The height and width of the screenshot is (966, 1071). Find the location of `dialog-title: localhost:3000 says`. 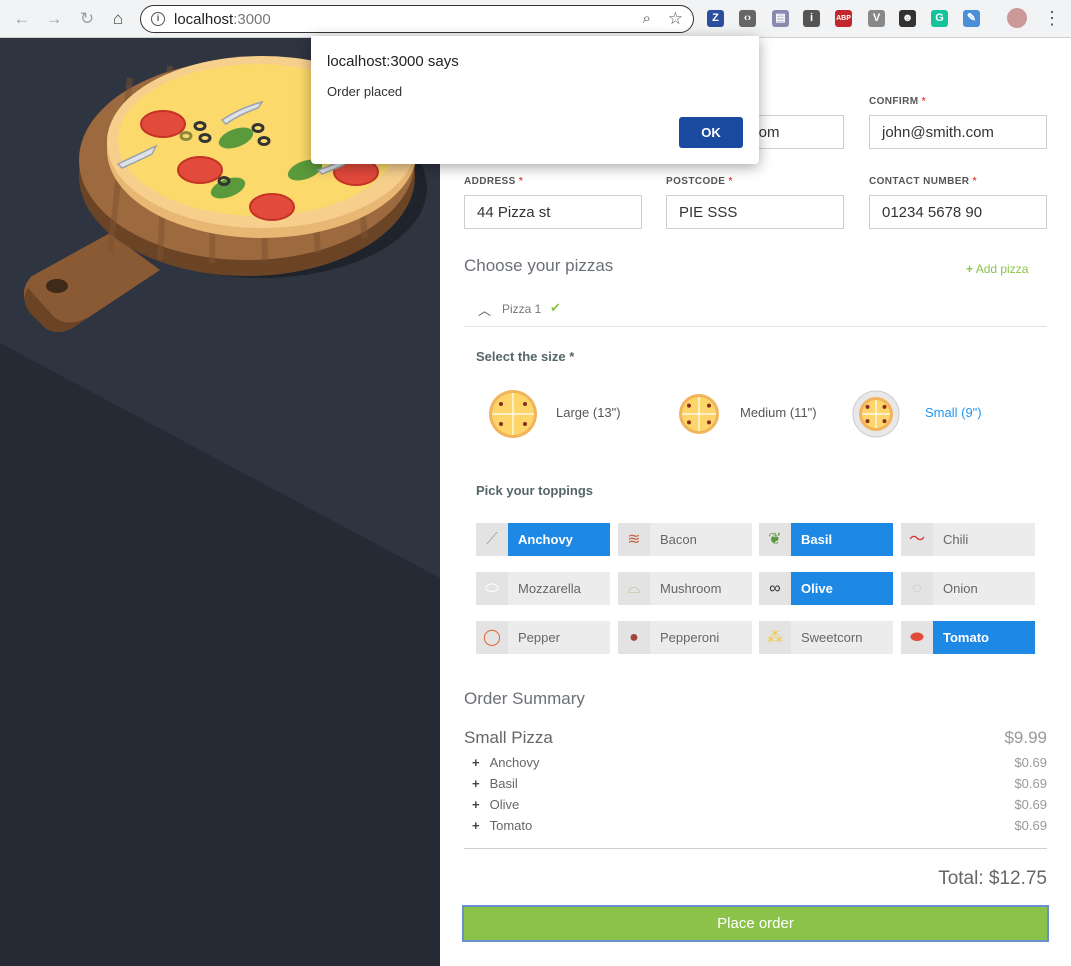

dialog-title: localhost:3000 says is located at coordinates (393, 61).